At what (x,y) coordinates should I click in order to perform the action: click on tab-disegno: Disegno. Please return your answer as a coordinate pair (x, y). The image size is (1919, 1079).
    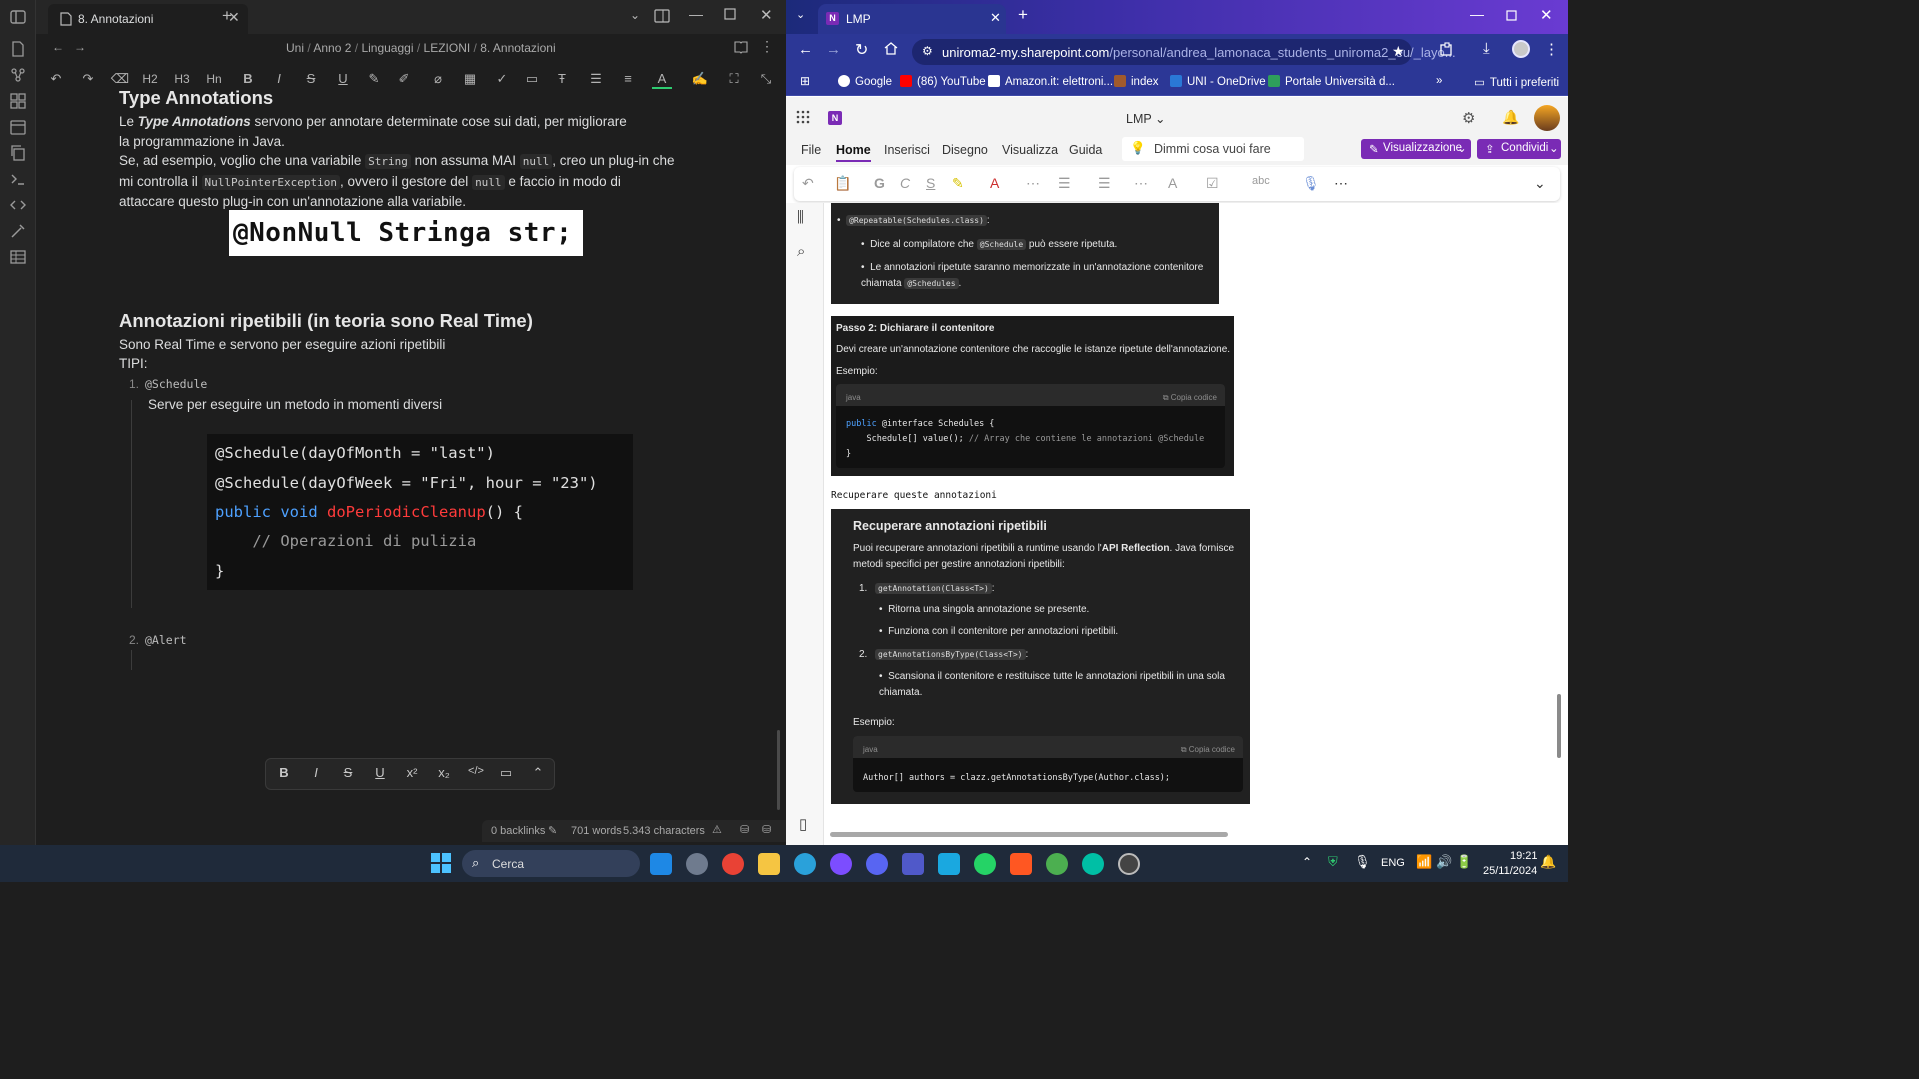
    Looking at the image, I should click on (965, 150).